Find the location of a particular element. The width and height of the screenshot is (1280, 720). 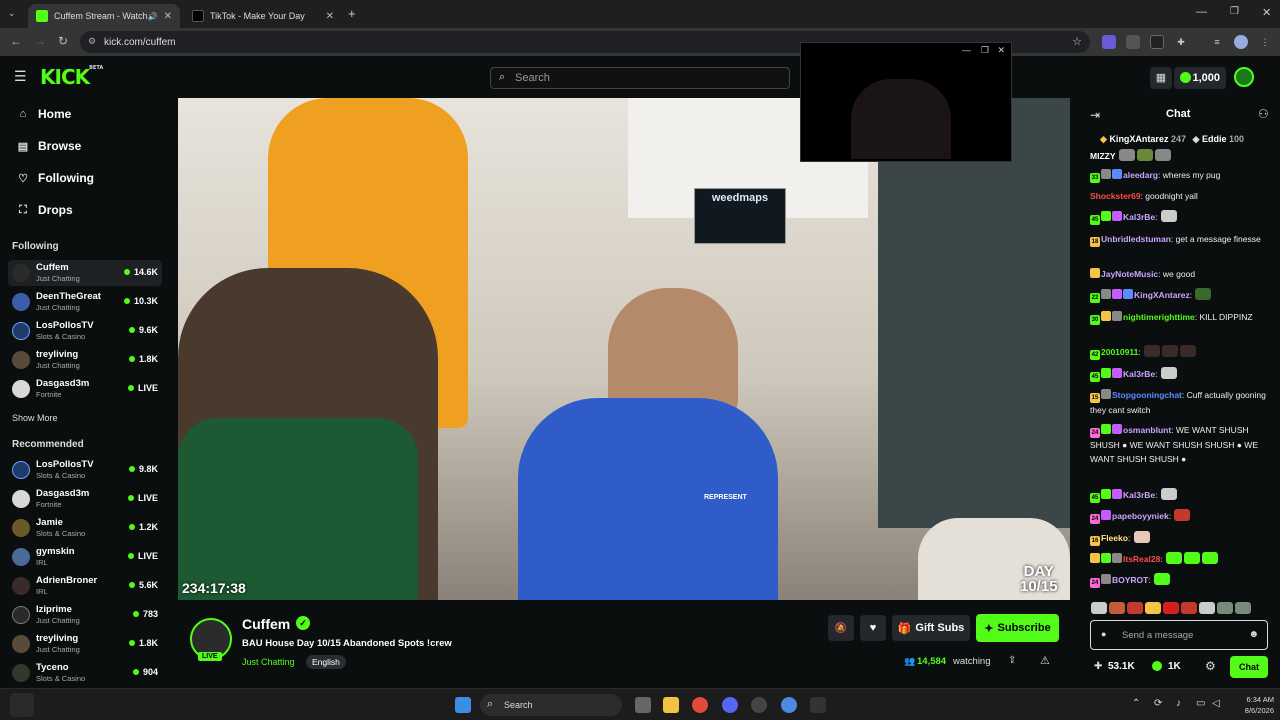

chat-username: KingXAntarez is located at coordinates (1162, 295).